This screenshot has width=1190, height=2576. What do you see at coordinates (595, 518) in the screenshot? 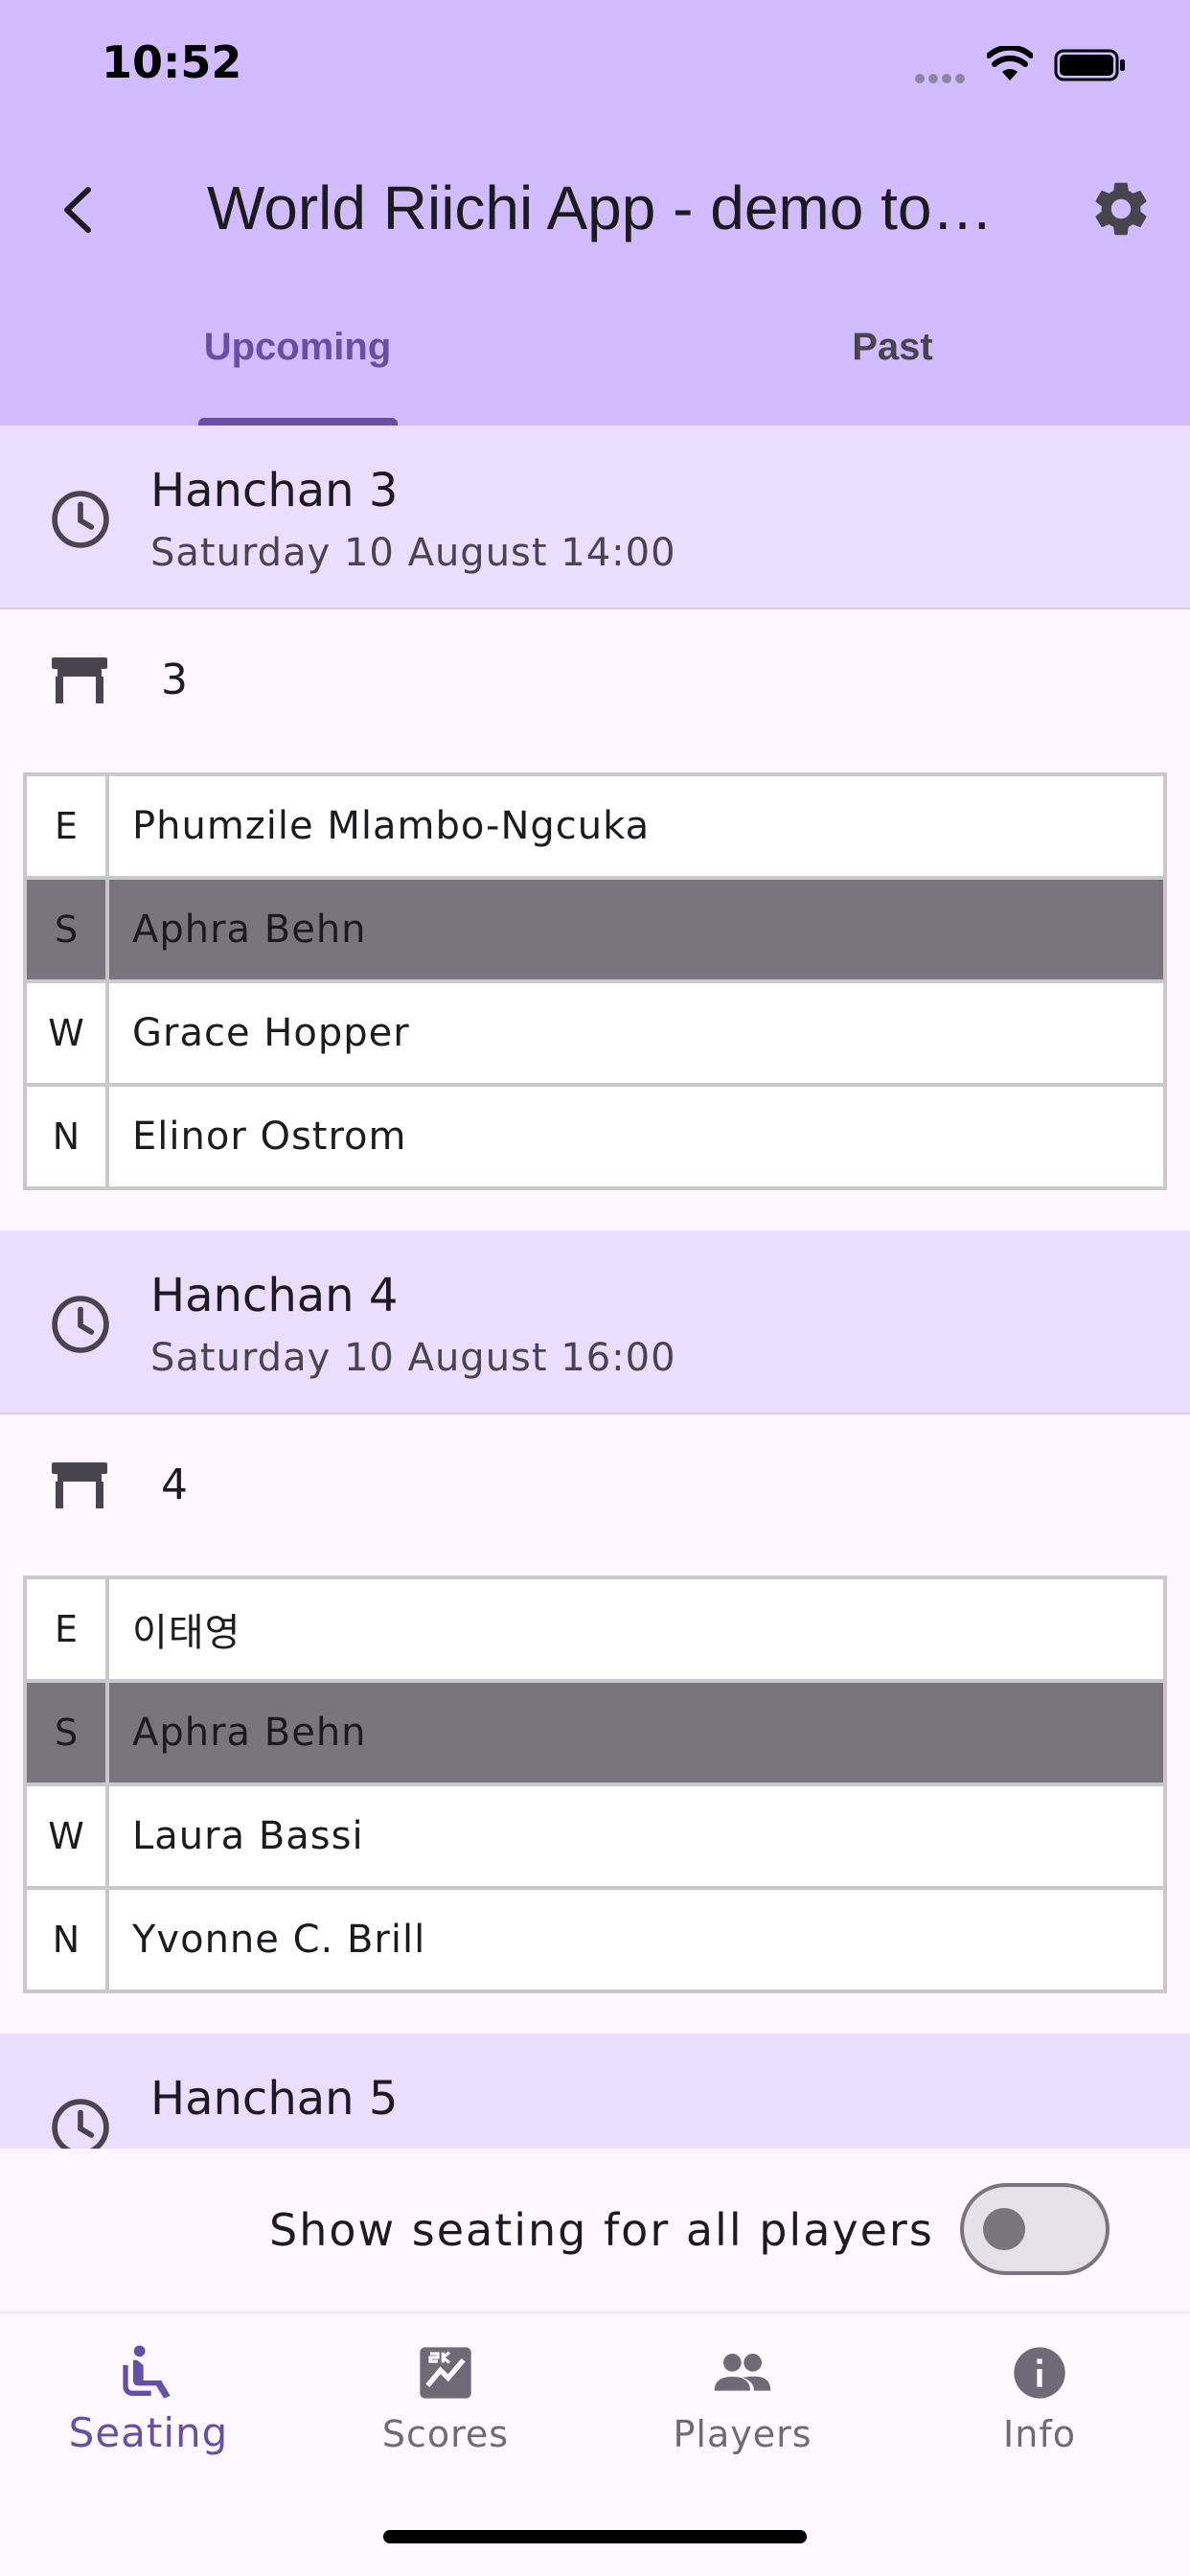
I see `round-header: Hanchan 3 Saturday 10 August 14:00` at bounding box center [595, 518].